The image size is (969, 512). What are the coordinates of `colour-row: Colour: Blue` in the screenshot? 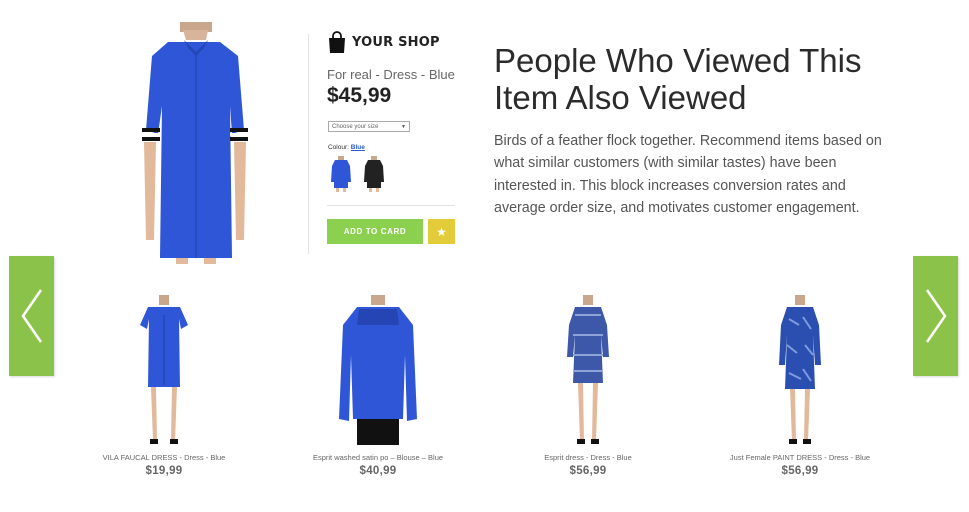 It's located at (346, 147).